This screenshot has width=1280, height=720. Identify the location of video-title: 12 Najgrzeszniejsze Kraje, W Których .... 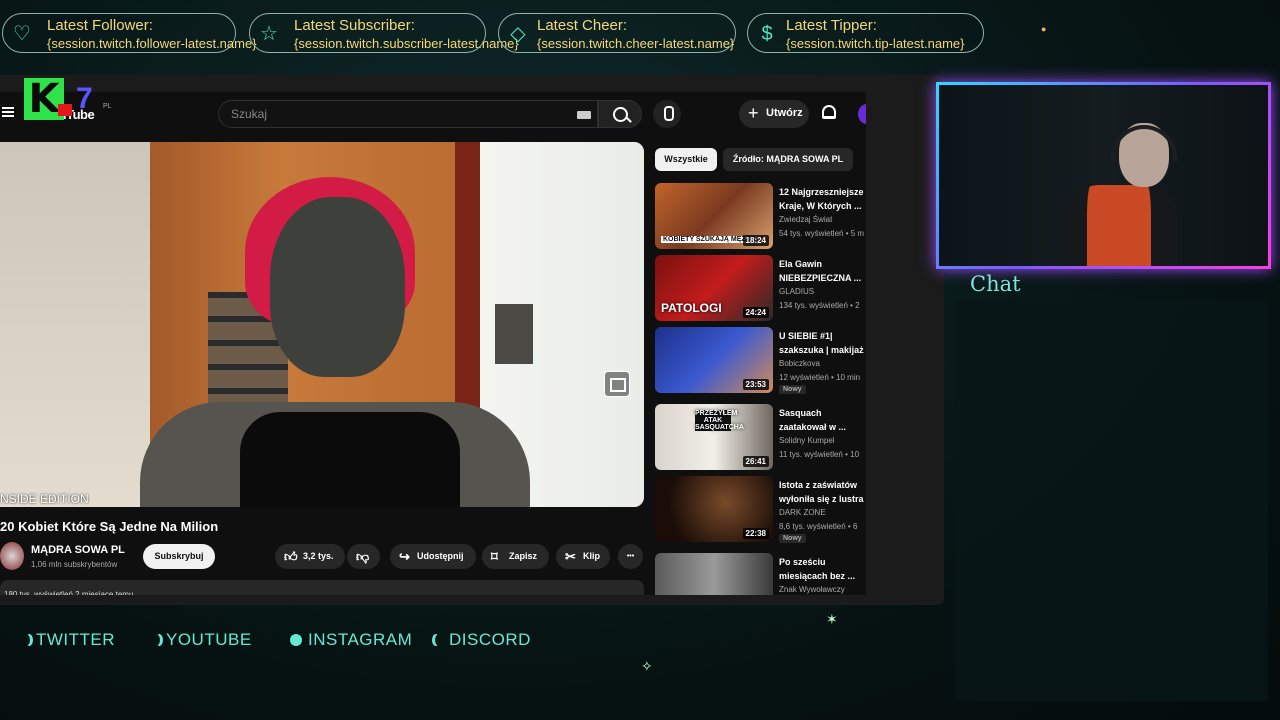
(822, 199).